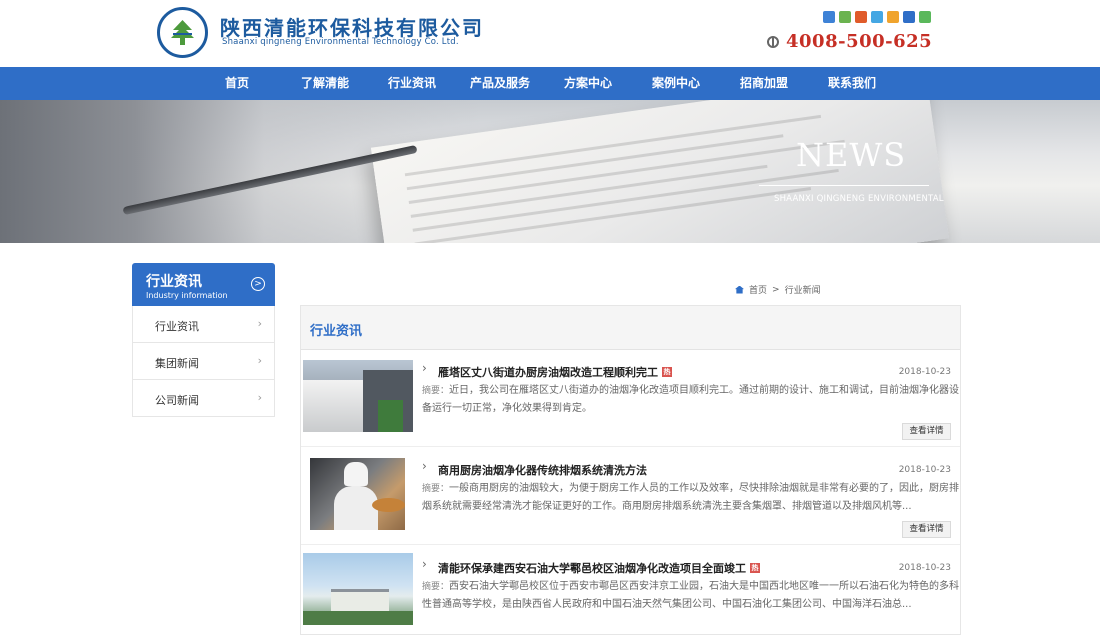  Describe the element at coordinates (412, 83) in the screenshot. I see `nav-item-industry-news: 行业资讯` at that location.